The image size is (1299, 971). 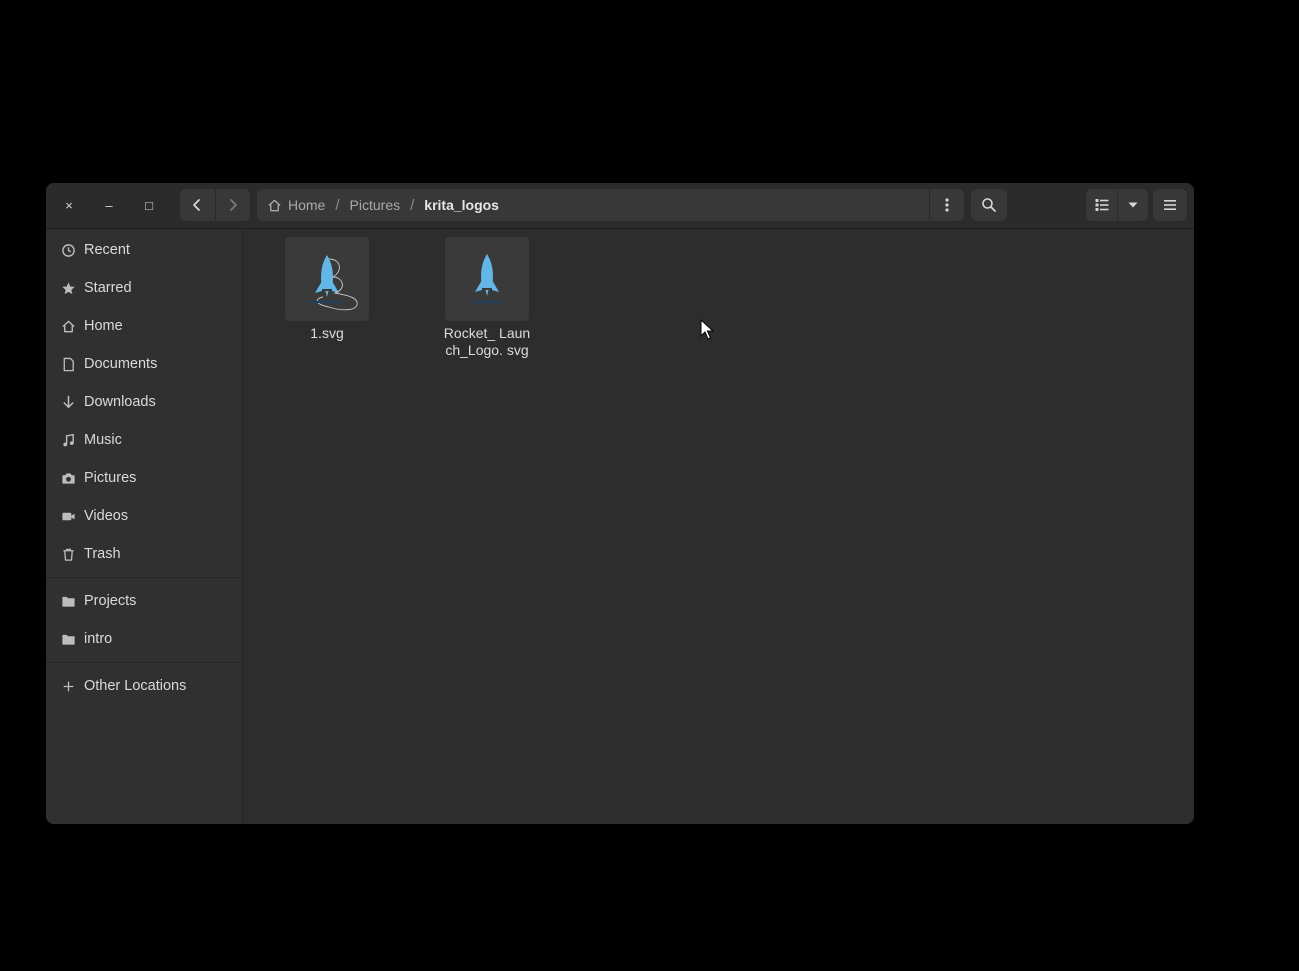 What do you see at coordinates (110, 478) in the screenshot?
I see `sidebar-item-label: Pictures` at bounding box center [110, 478].